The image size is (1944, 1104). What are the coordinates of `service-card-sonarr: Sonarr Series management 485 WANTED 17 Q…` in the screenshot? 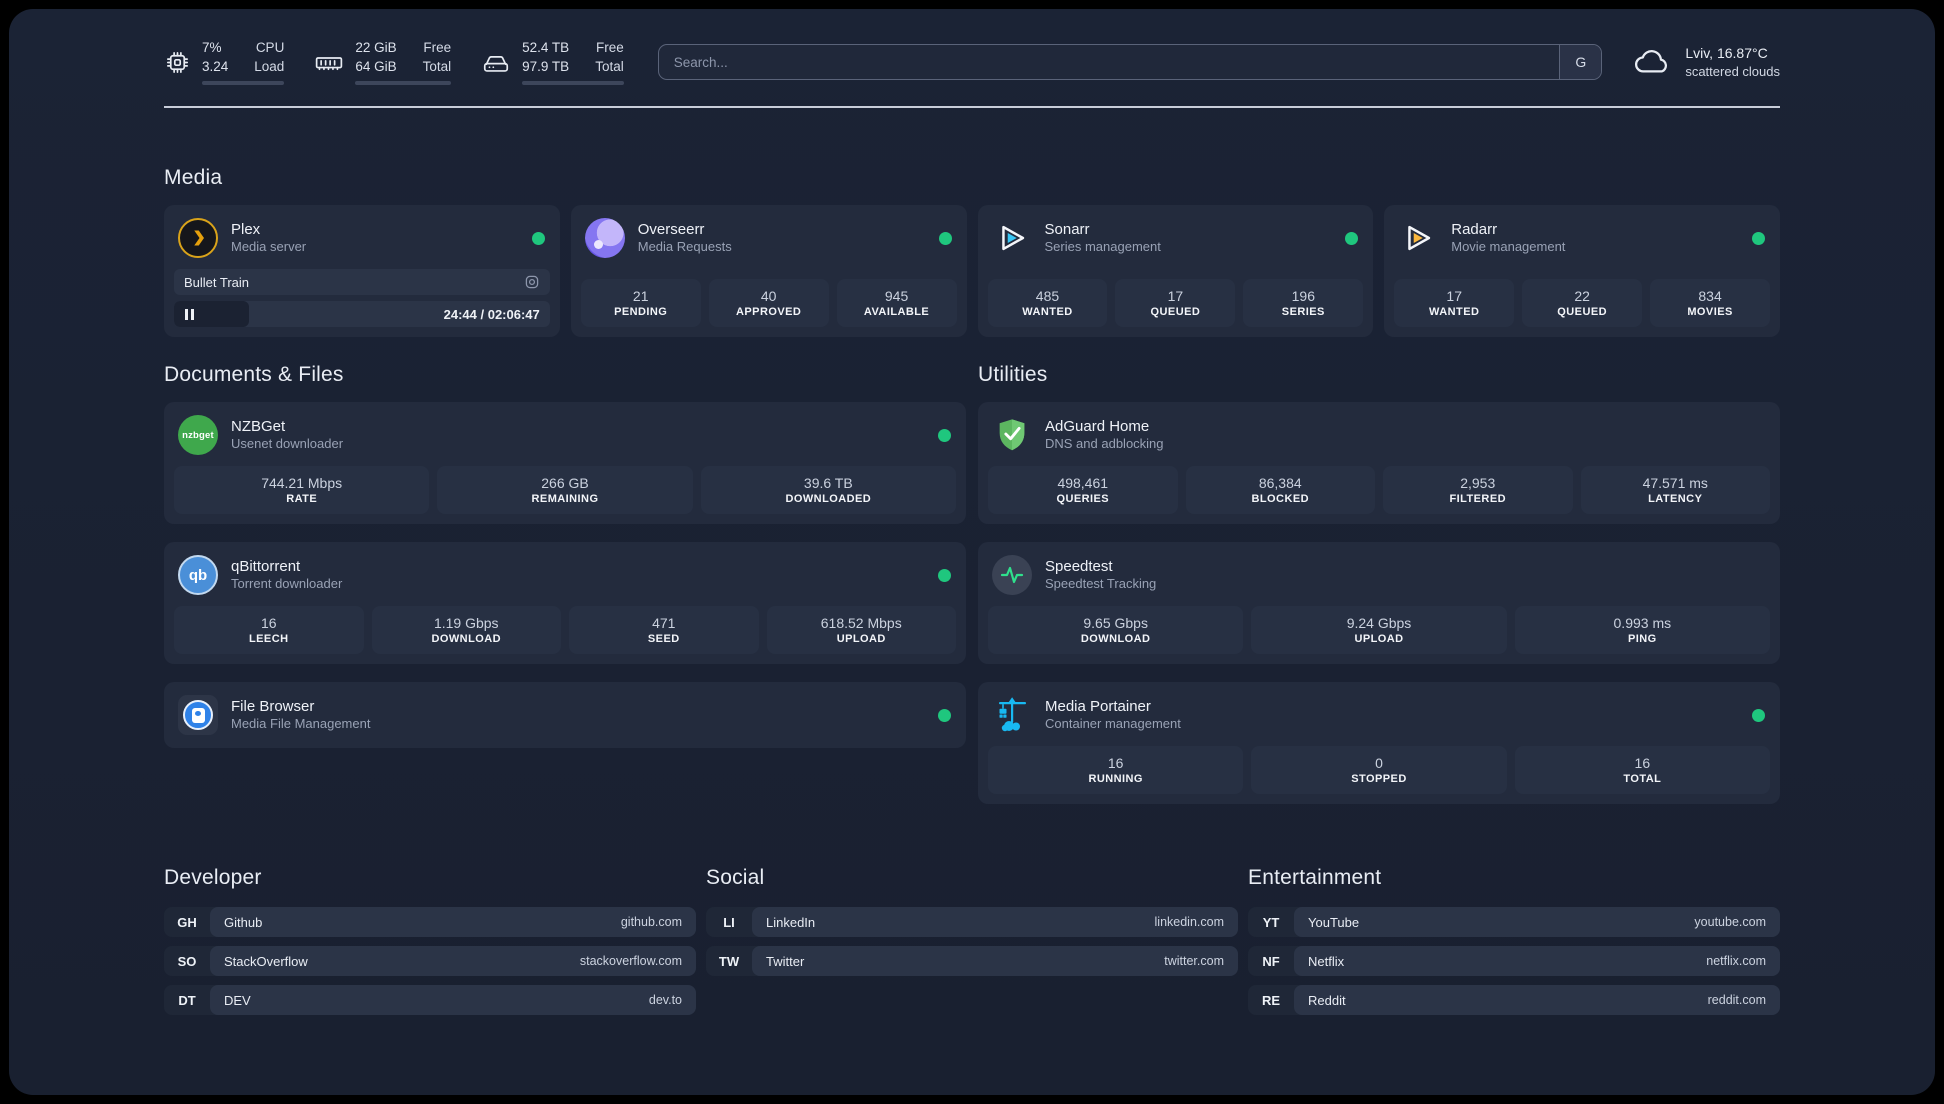 It's located at (1175, 271).